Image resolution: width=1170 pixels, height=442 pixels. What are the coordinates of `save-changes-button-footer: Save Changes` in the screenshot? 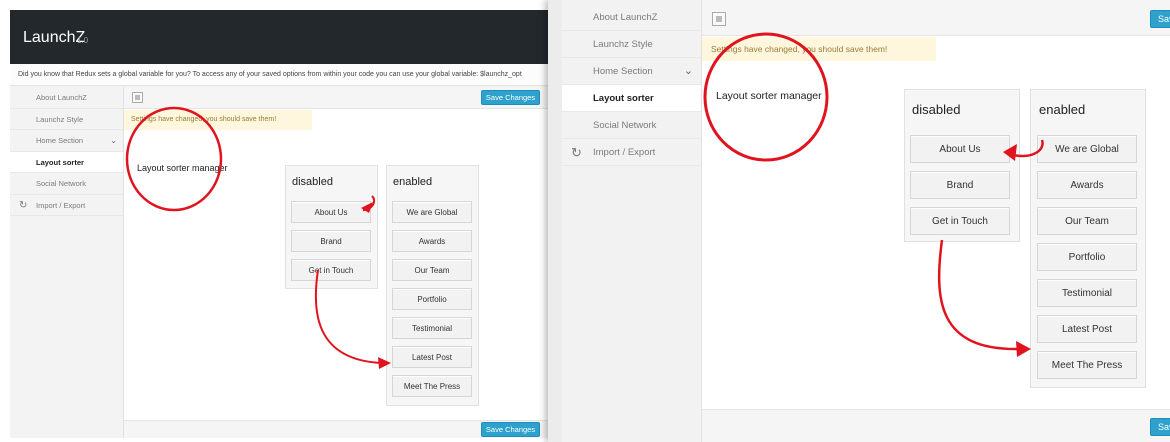 It's located at (510, 429).